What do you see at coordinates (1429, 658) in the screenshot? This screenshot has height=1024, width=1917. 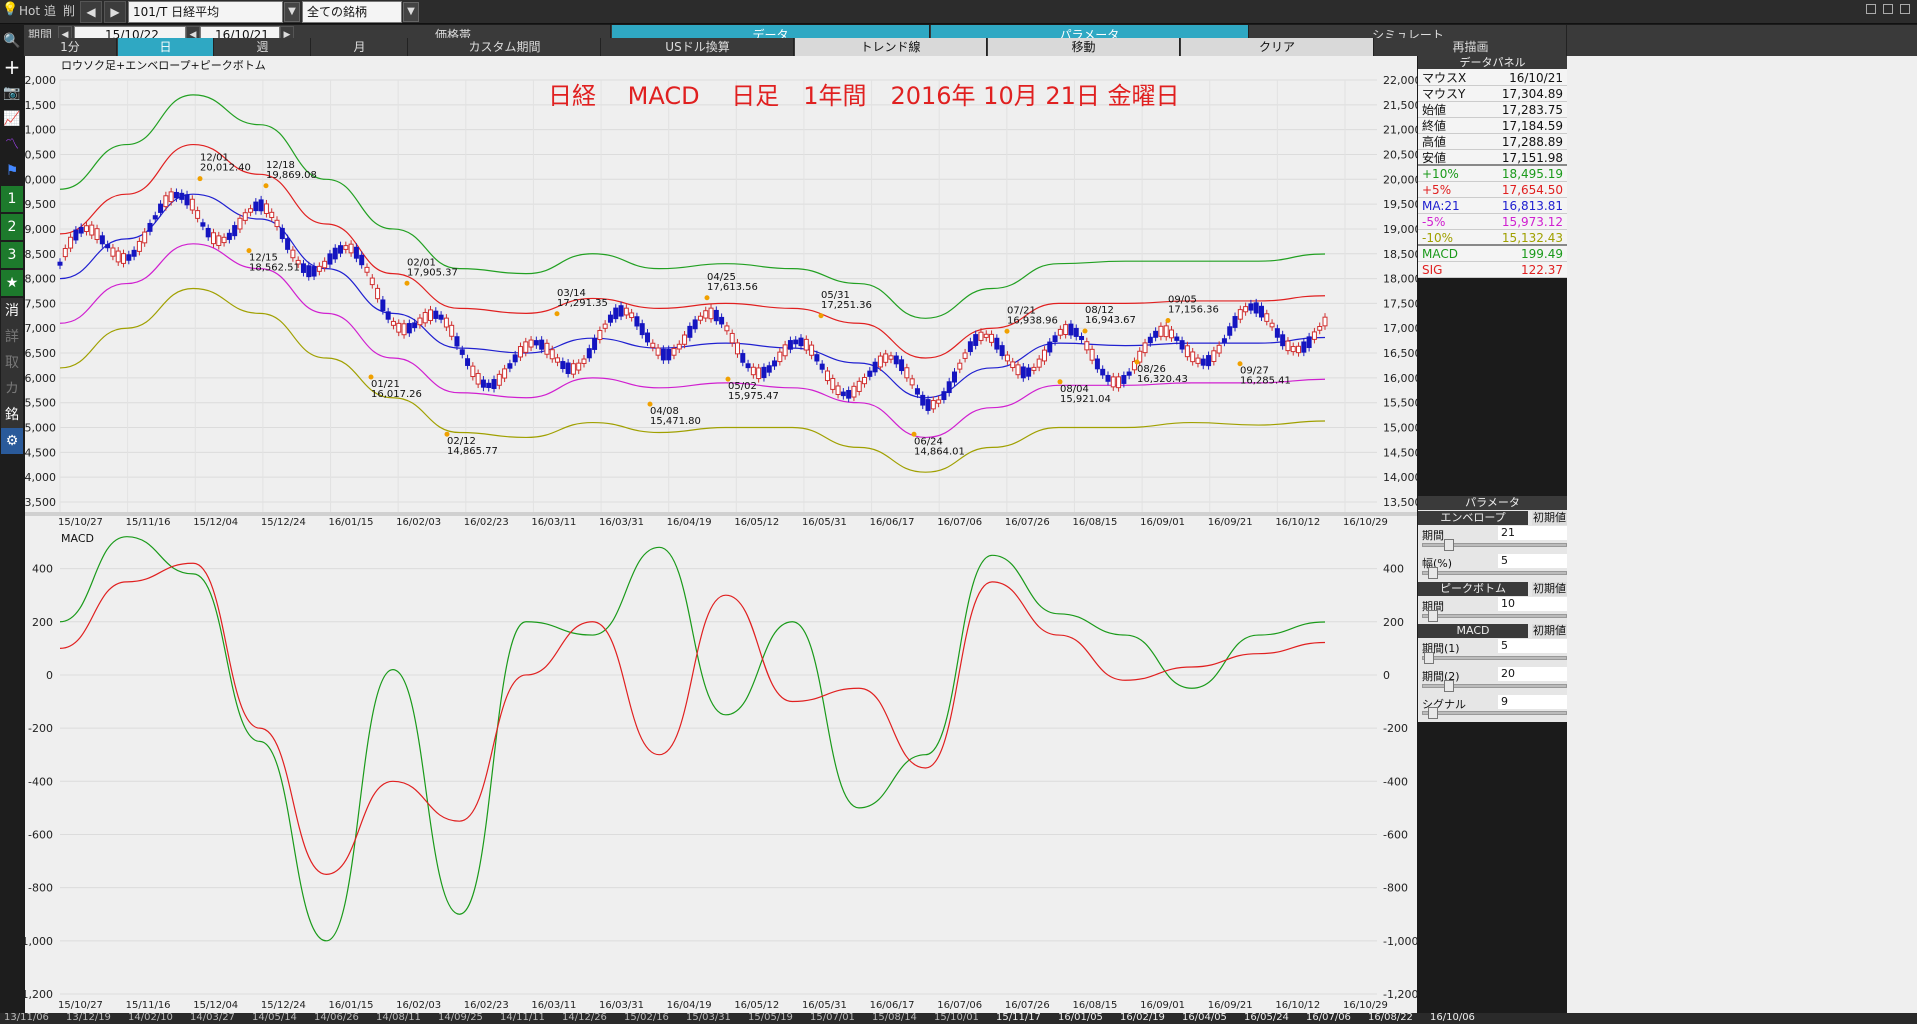 I see `macd-period1-thumb` at bounding box center [1429, 658].